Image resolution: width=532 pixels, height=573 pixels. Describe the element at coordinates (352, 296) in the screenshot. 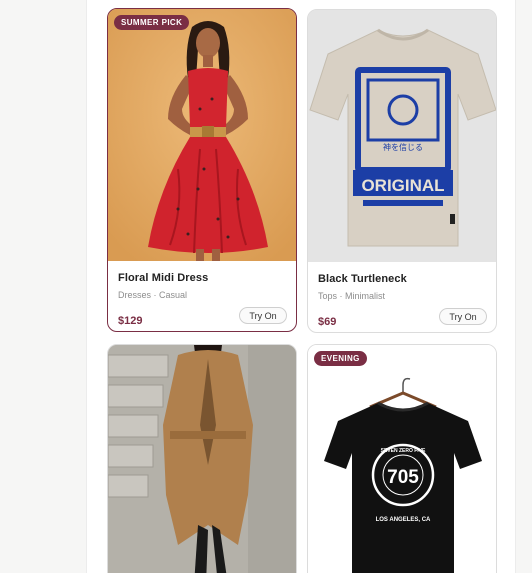

I see `product-subtitle: Tops · Minimalist` at that location.